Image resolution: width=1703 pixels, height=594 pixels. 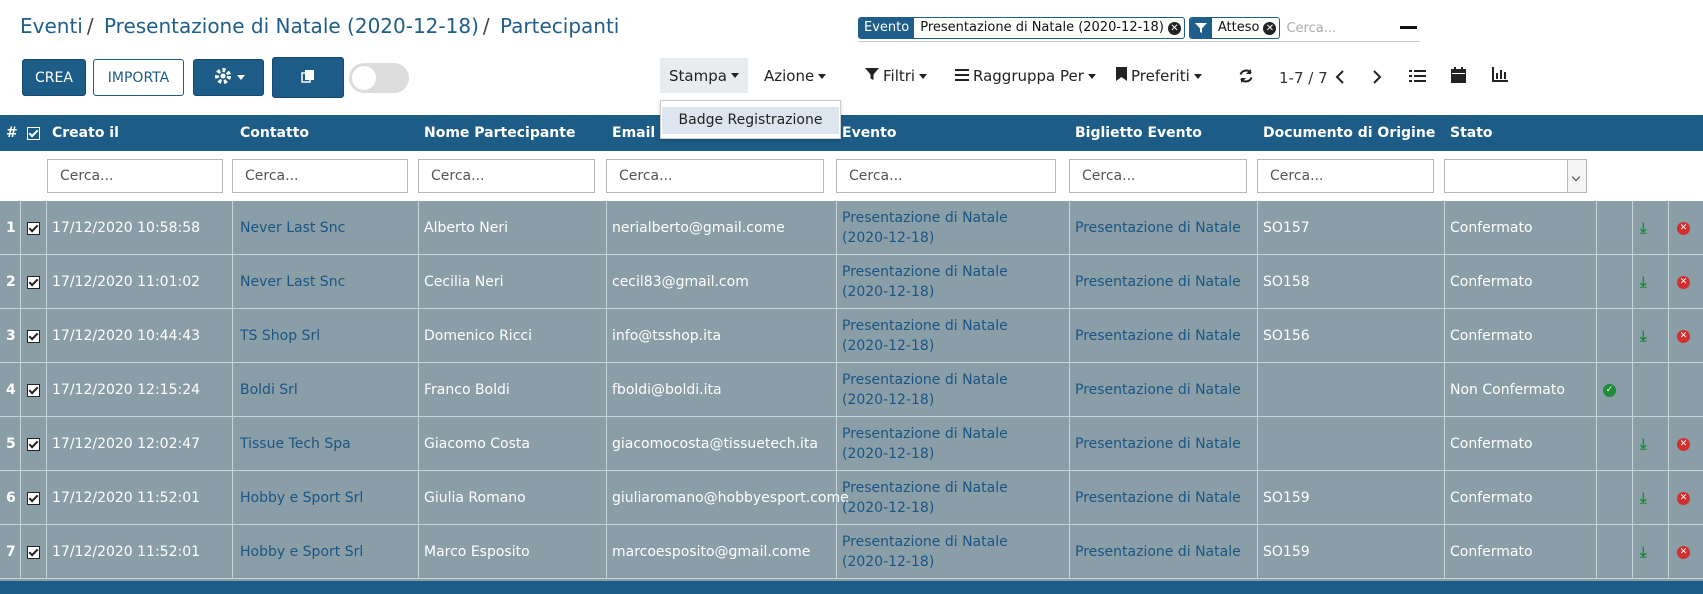 I want to click on state-cell: Confermato, so click(x=1491, y=228).